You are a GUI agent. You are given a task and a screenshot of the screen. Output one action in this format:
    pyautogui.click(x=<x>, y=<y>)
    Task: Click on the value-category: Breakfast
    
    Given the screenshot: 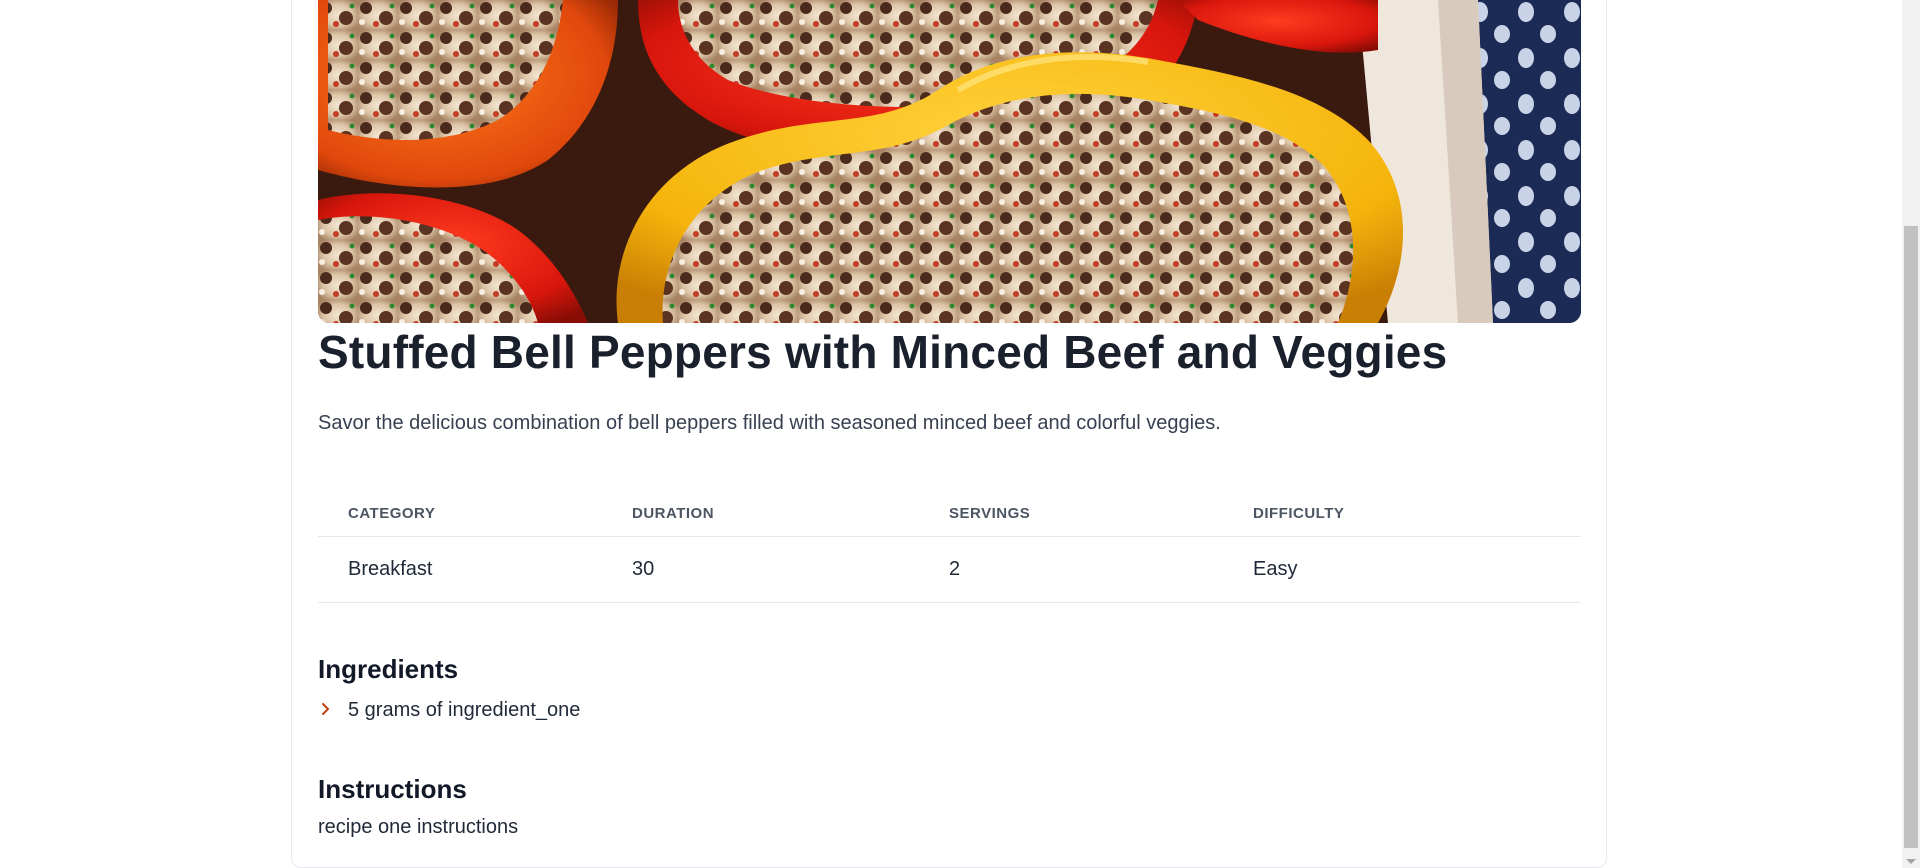 What is the action you would take?
    pyautogui.click(x=475, y=569)
    